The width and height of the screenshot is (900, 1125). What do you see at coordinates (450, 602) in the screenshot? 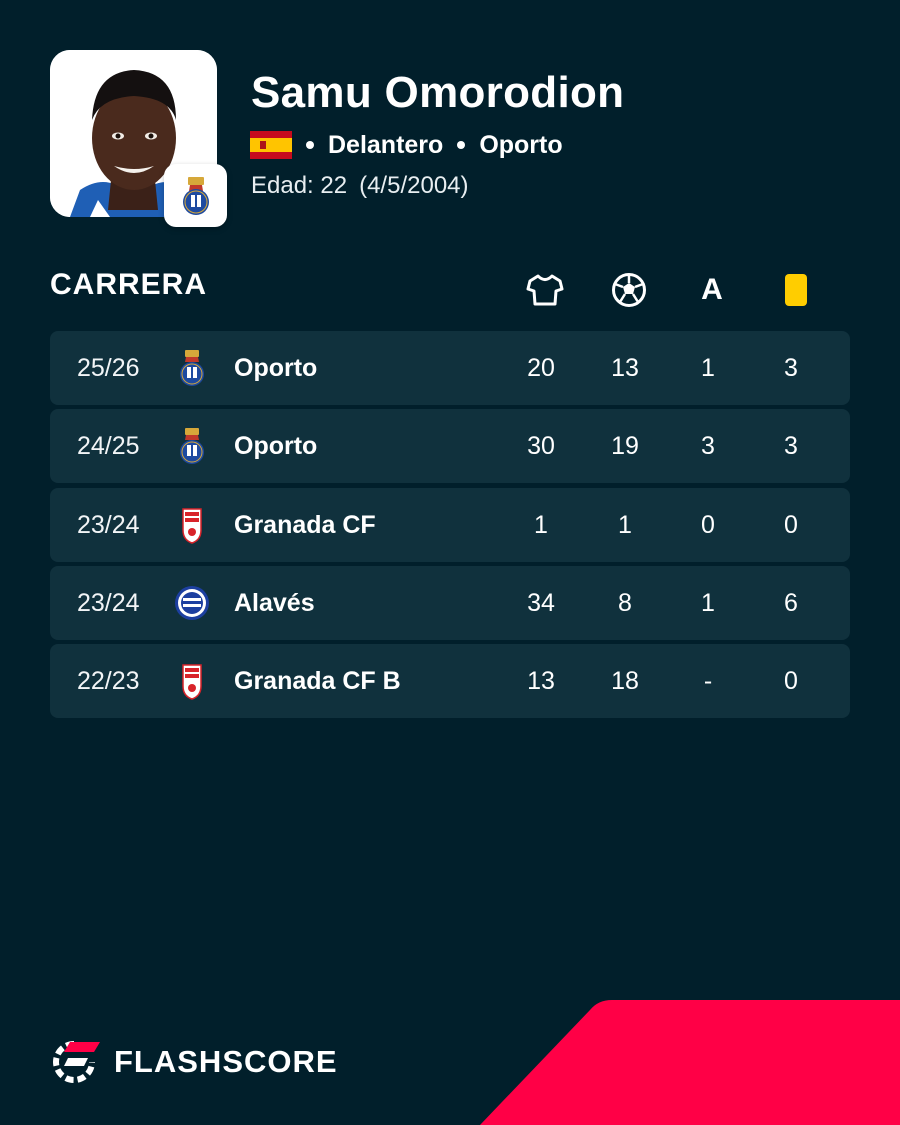
I see `table-row: 23/24 Alavés 34 8 1 6` at bounding box center [450, 602].